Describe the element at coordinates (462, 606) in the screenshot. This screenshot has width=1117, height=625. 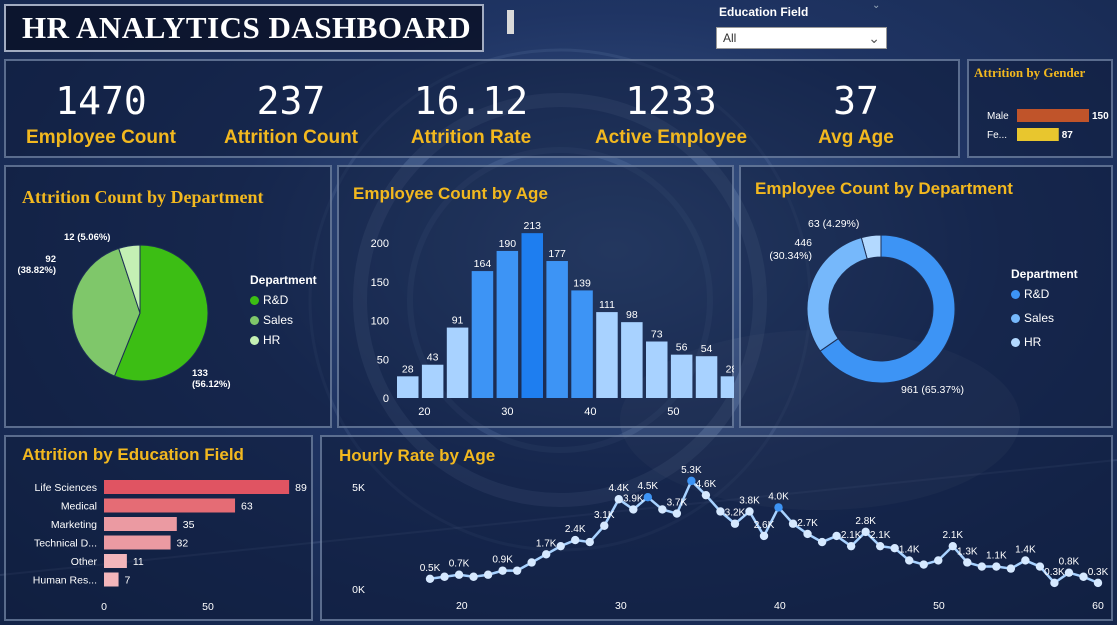
I see `x-tick-label: 20` at that location.